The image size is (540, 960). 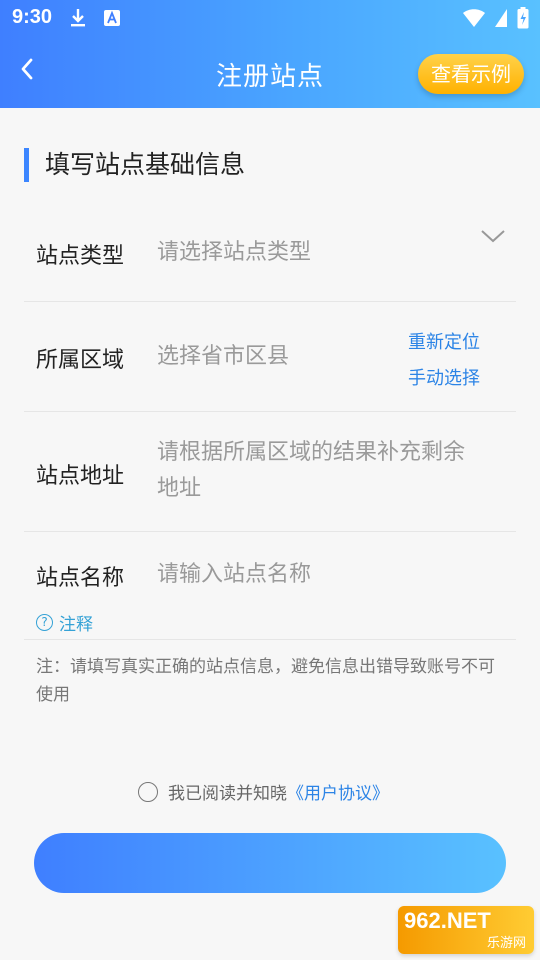 I want to click on view-example-button: 查看示例, so click(x=471, y=74).